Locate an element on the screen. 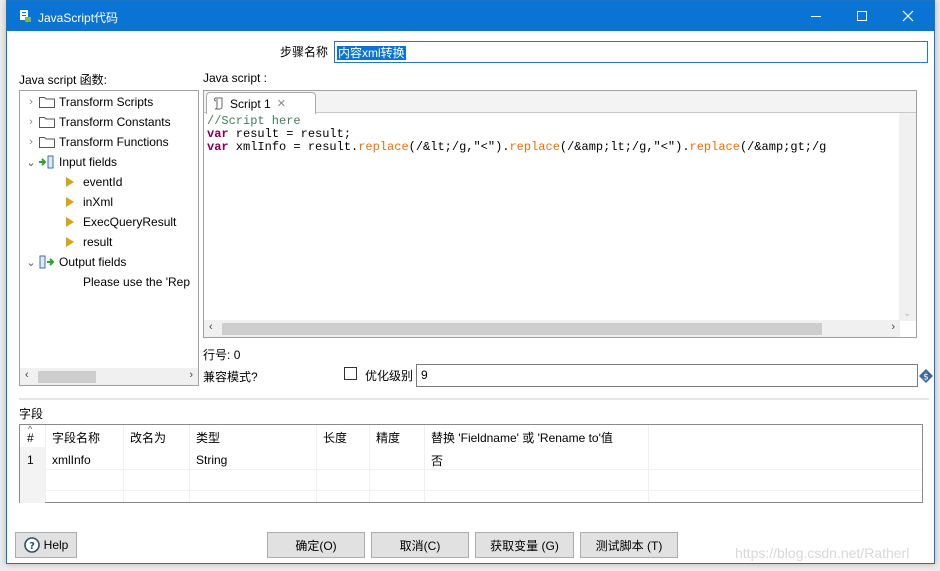 The image size is (940, 571). watermark-text: https://blog.csdn.net/Ratherl is located at coordinates (822, 553).